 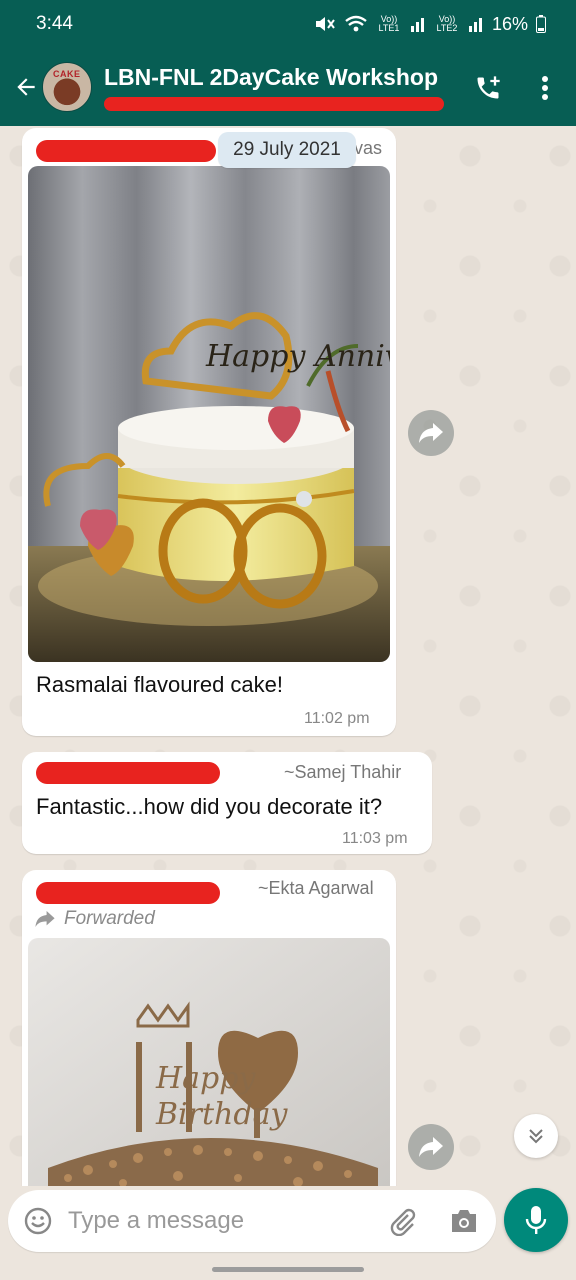 What do you see at coordinates (337, 718) in the screenshot?
I see `message-time: 11:02 pm` at bounding box center [337, 718].